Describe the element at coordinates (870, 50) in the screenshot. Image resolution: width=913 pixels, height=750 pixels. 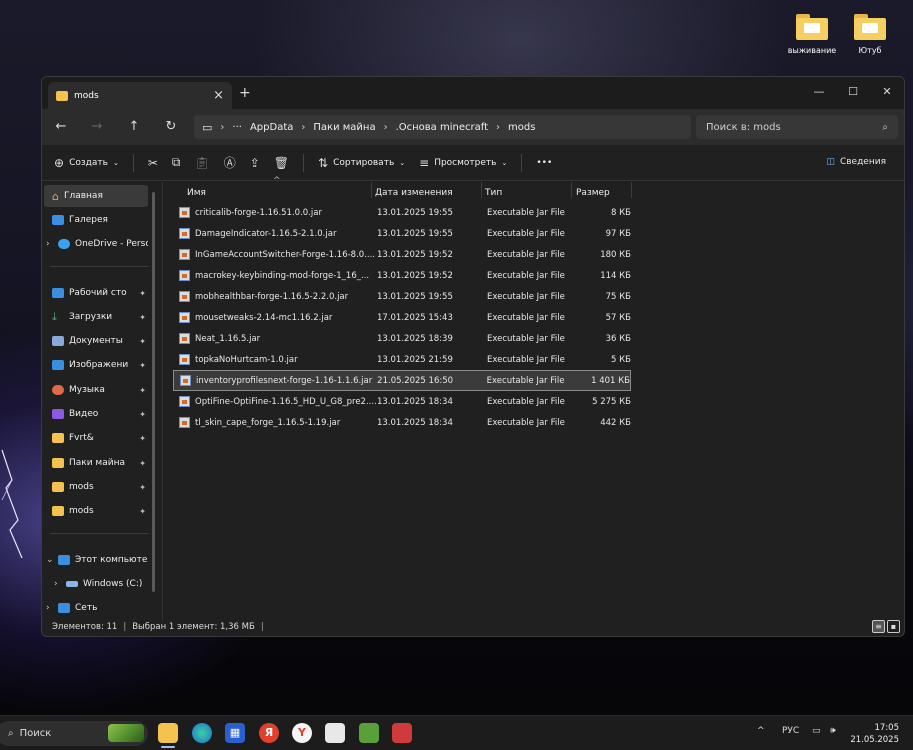
I see `desktop-folder-label: Ютуб` at that location.